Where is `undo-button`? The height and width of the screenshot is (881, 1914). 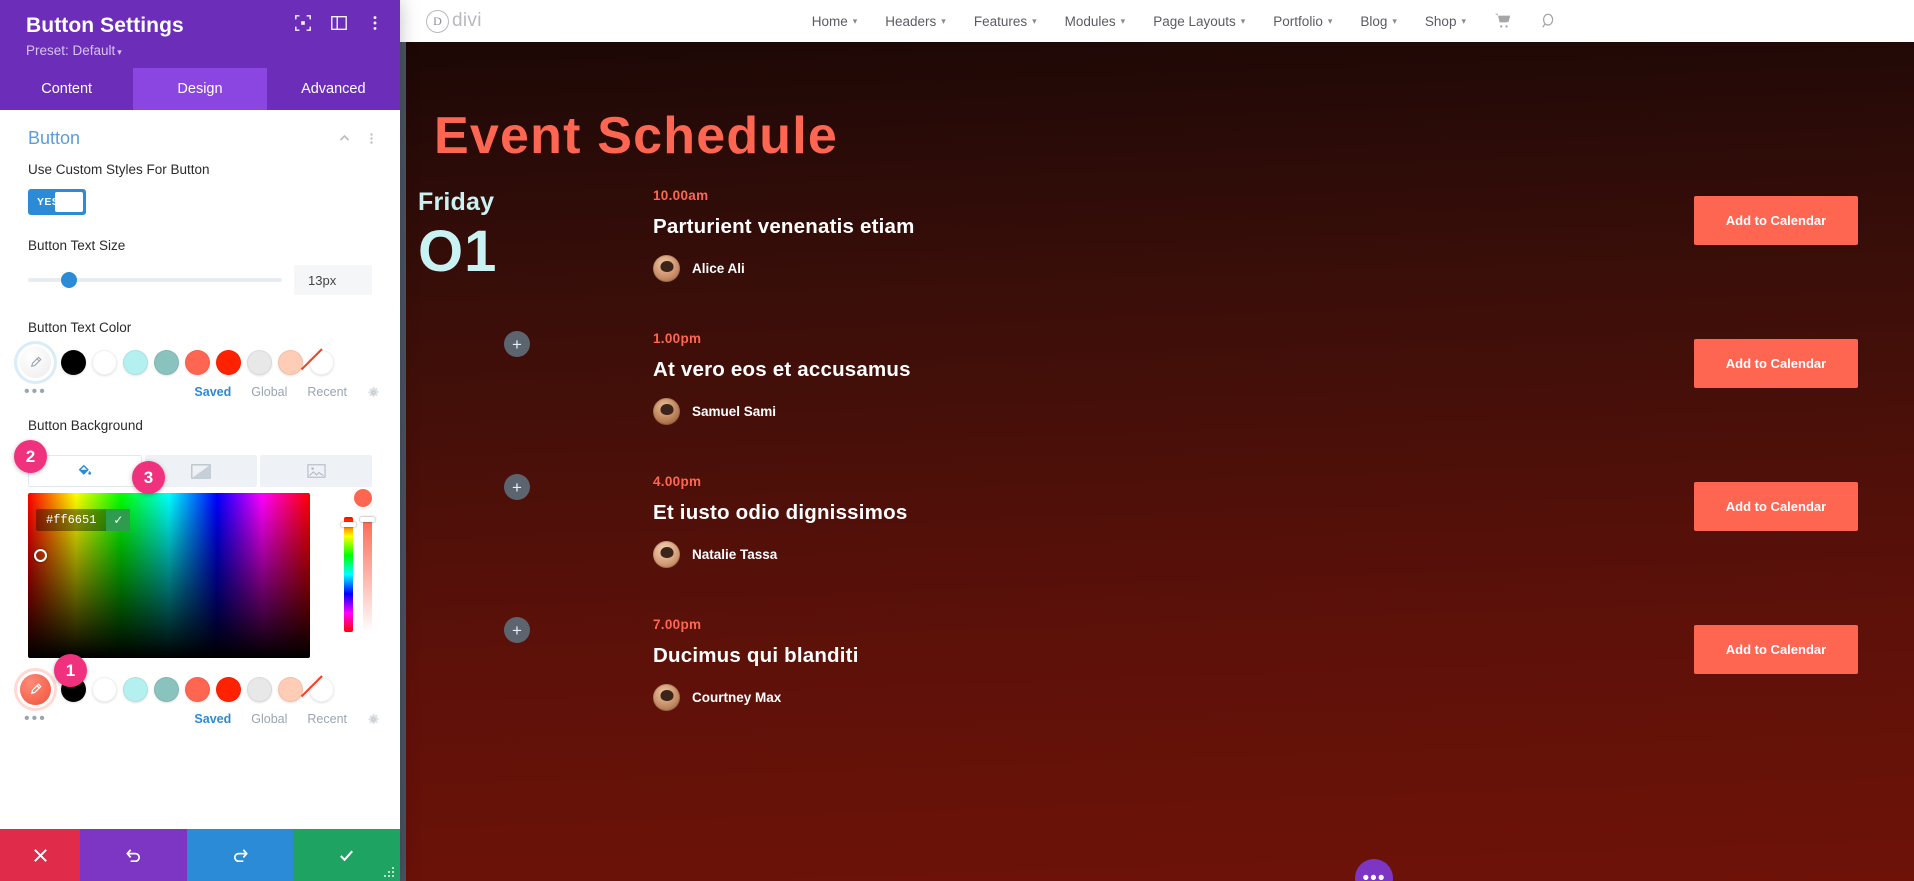 undo-button is located at coordinates (133, 855).